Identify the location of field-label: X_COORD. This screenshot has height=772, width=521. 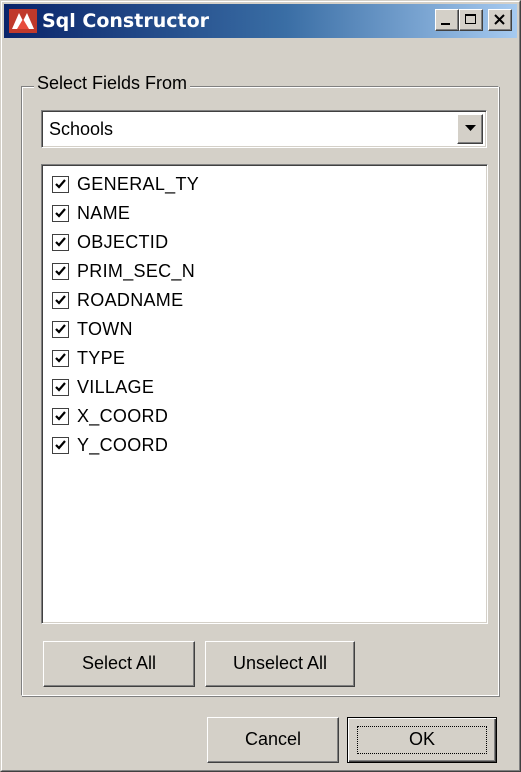
(123, 415).